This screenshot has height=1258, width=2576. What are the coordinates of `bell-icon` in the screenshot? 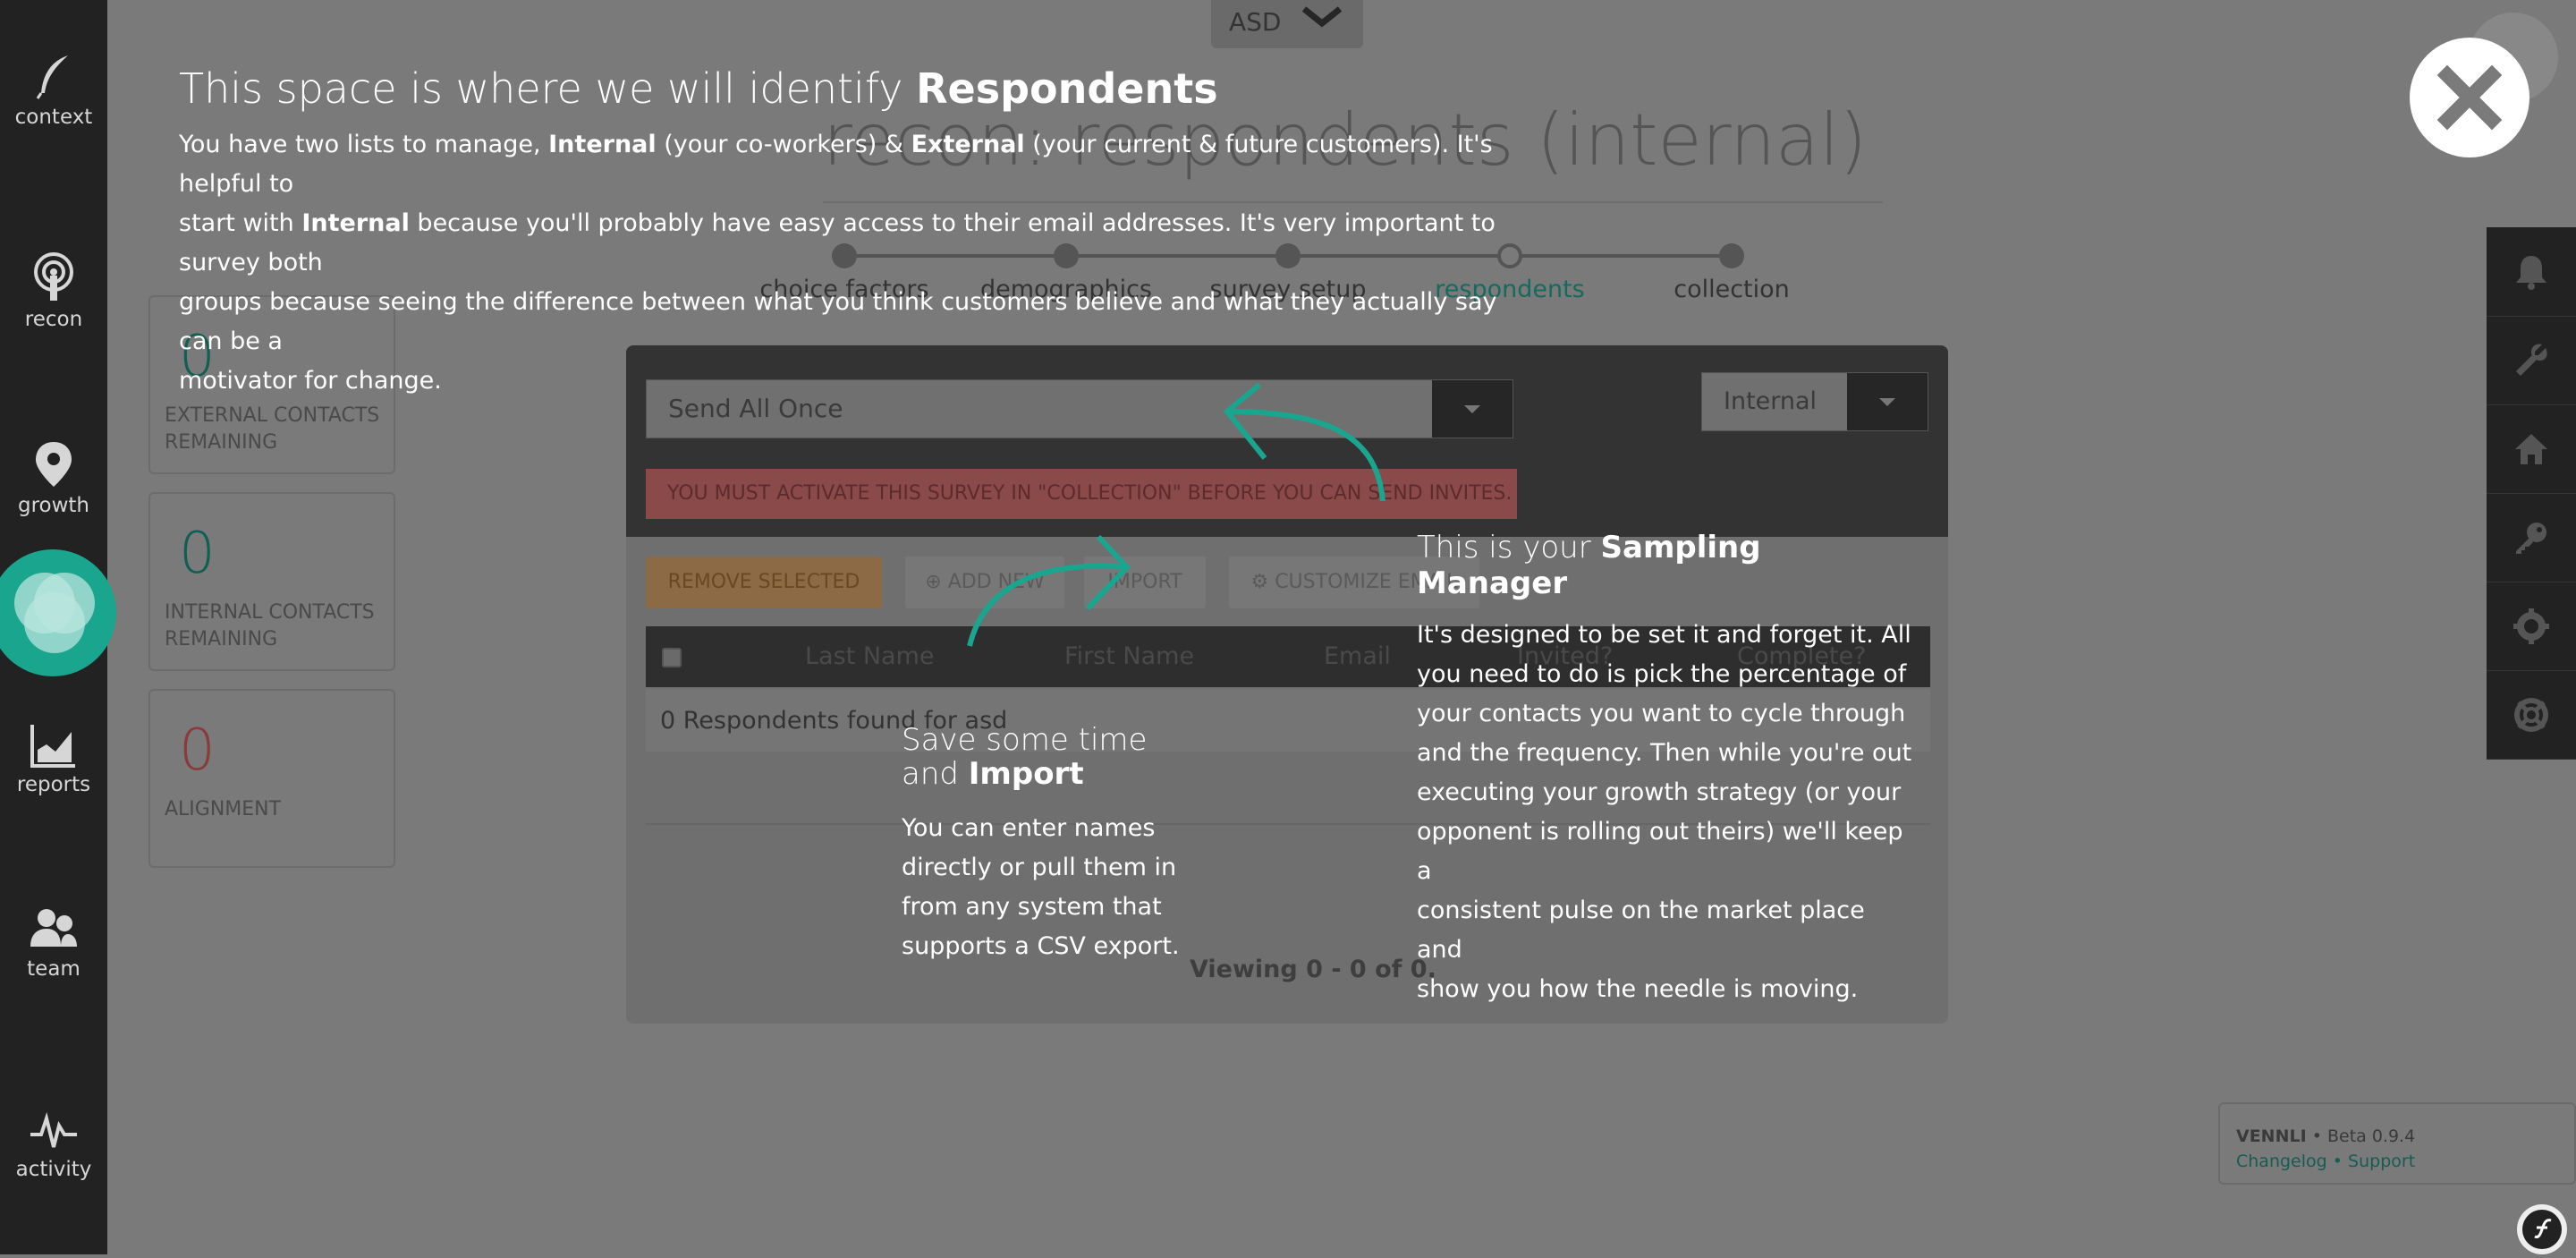 It's located at (2531, 273).